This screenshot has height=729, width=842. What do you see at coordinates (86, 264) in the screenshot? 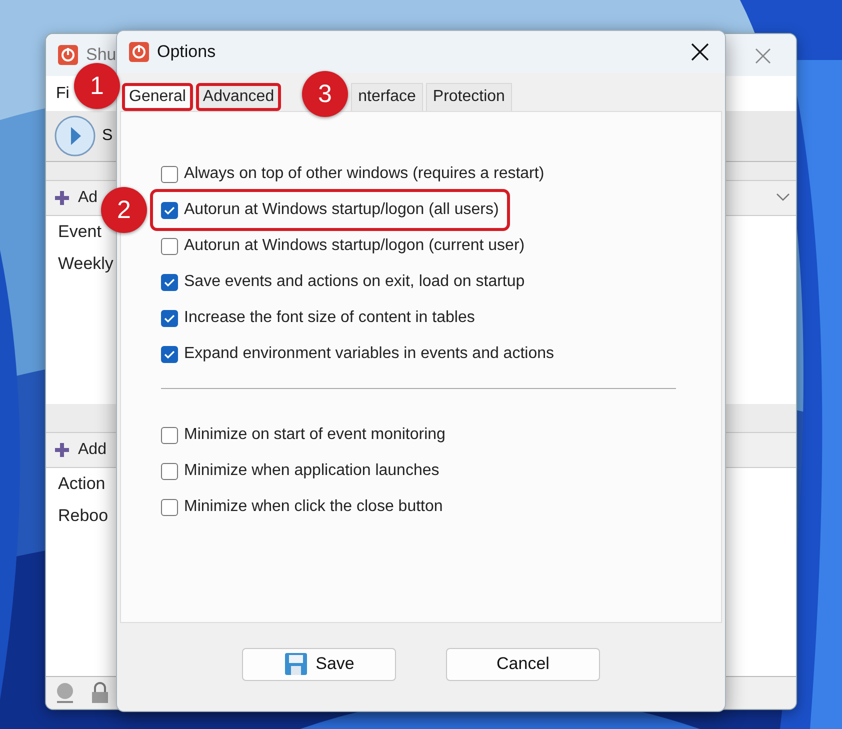
I see `column-header: Weekly` at bounding box center [86, 264].